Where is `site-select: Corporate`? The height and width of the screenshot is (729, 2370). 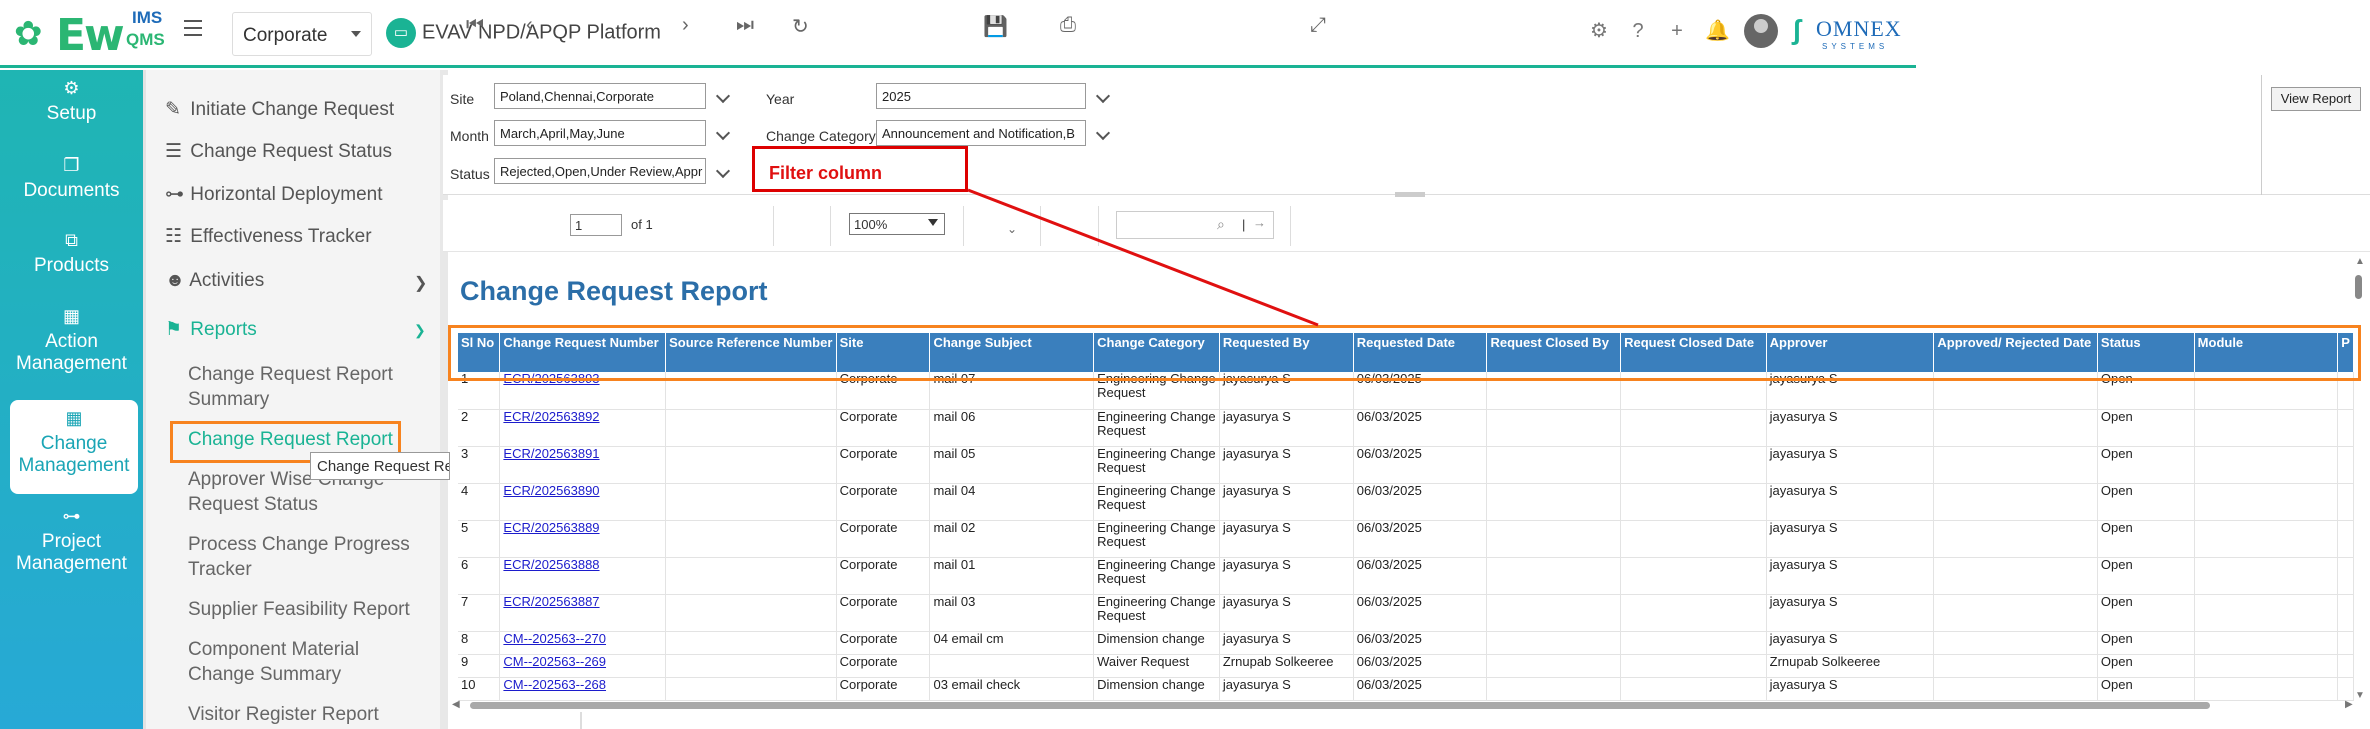 site-select: Corporate is located at coordinates (302, 34).